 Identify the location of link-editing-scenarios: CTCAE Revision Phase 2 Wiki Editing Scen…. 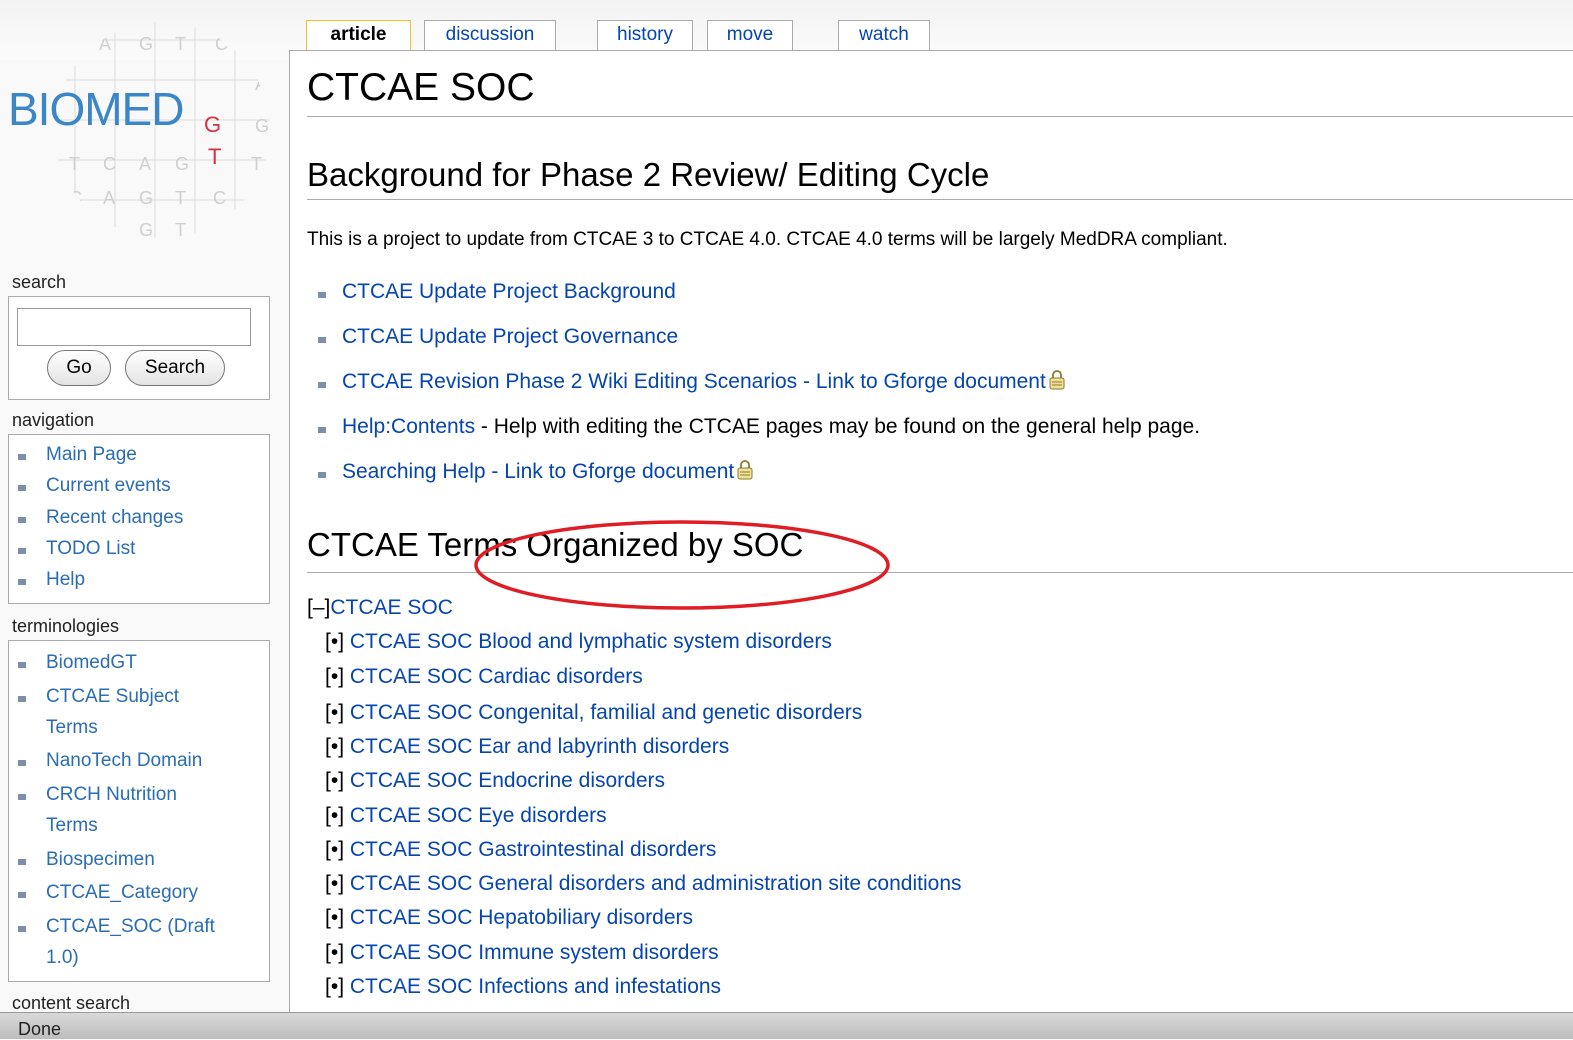
(694, 381).